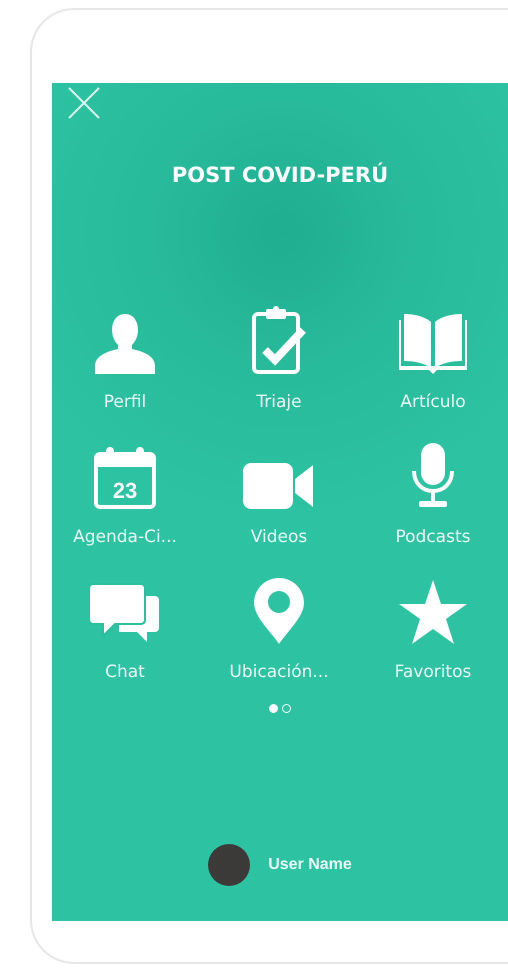  Describe the element at coordinates (279, 611) in the screenshot. I see `location-pin-icon` at that location.